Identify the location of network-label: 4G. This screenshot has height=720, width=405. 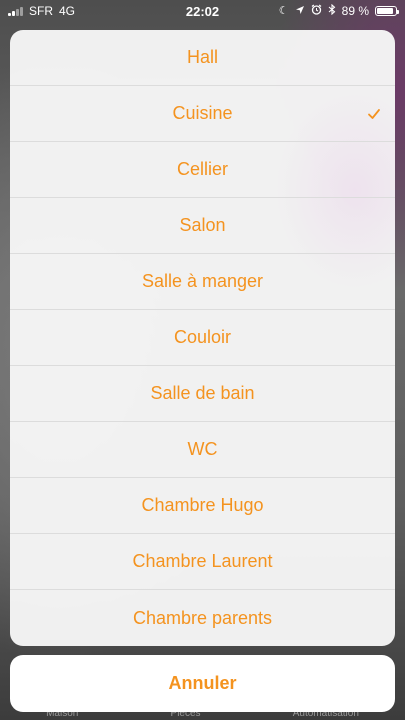
(67, 11).